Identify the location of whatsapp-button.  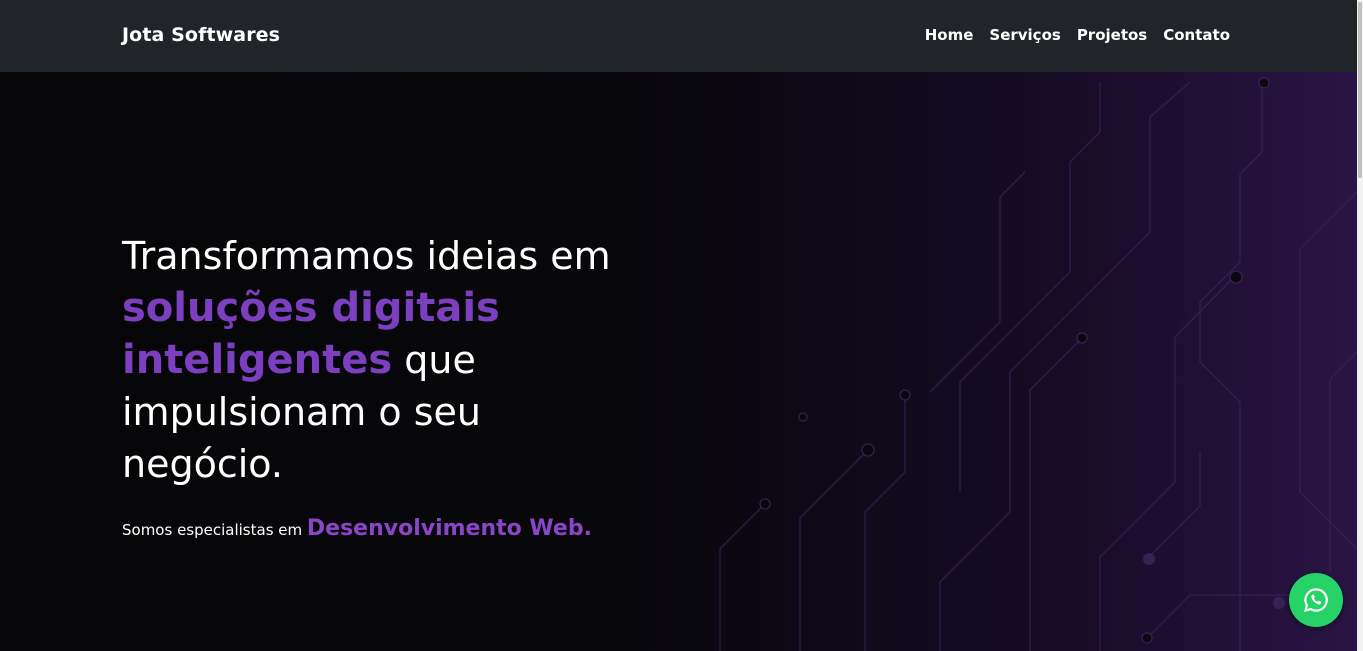
(1316, 600).